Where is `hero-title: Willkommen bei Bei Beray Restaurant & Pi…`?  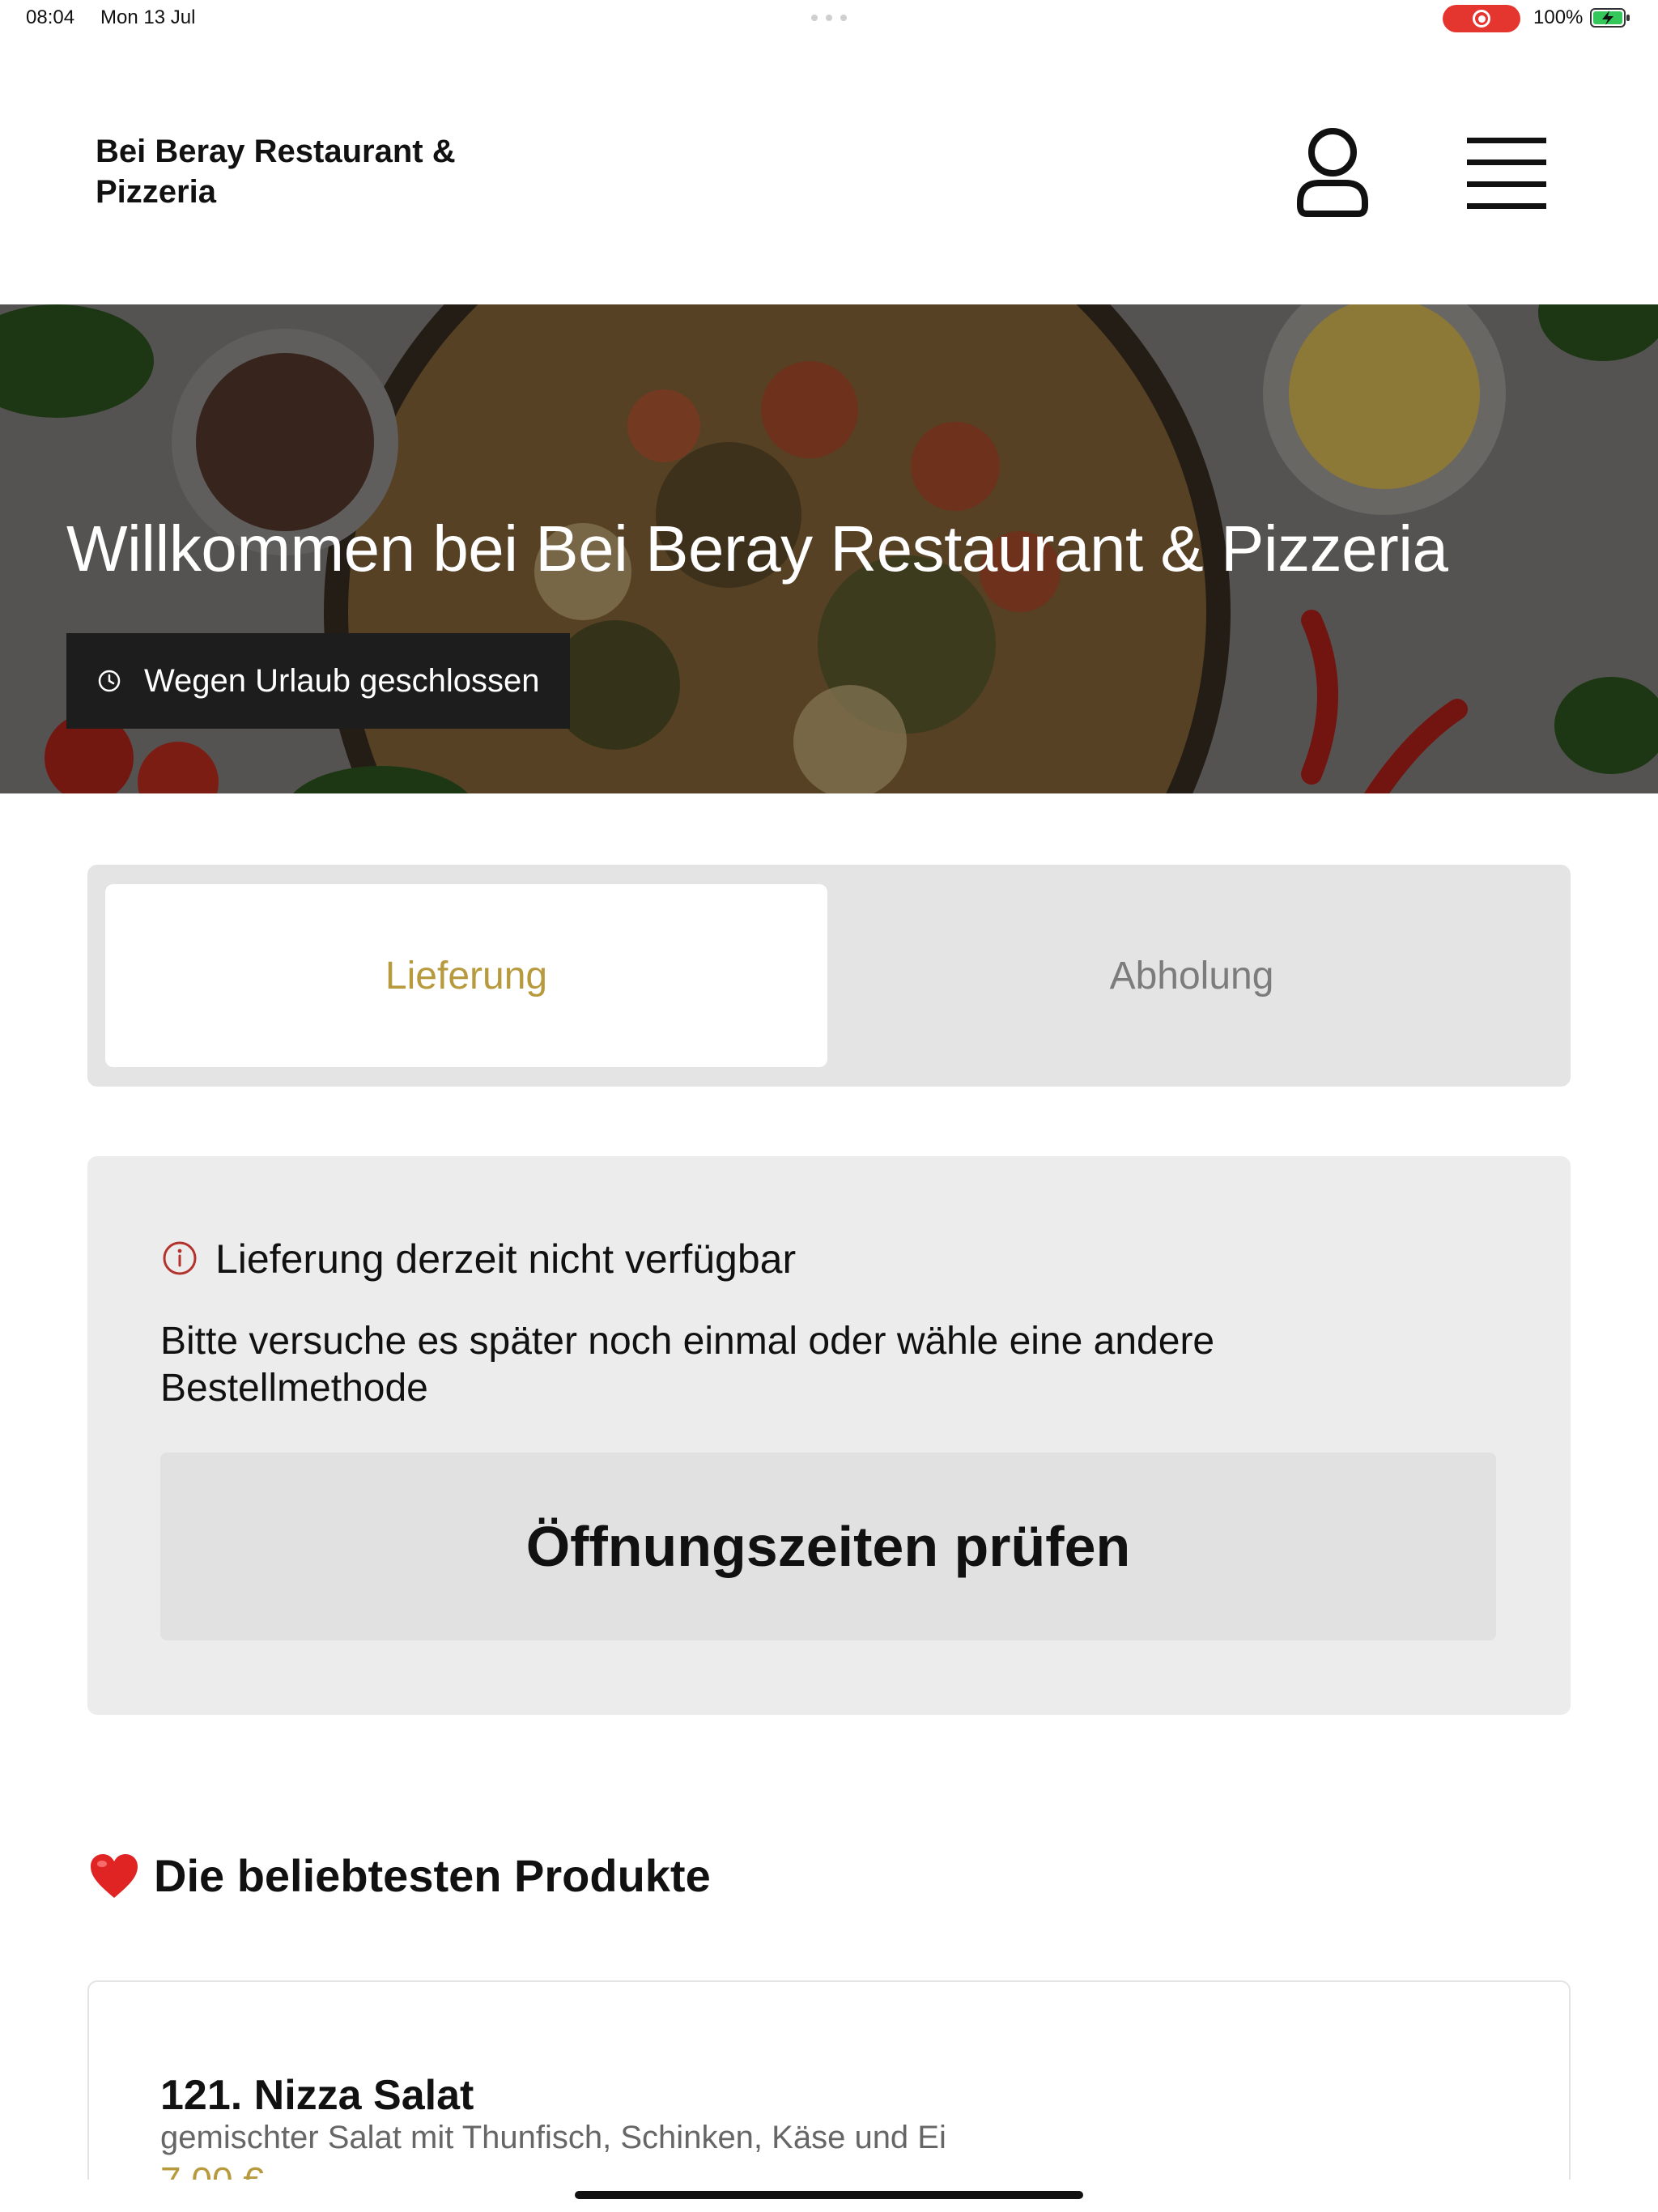
hero-title: Willkommen bei Bei Beray Restaurant & Pi… is located at coordinates (757, 549).